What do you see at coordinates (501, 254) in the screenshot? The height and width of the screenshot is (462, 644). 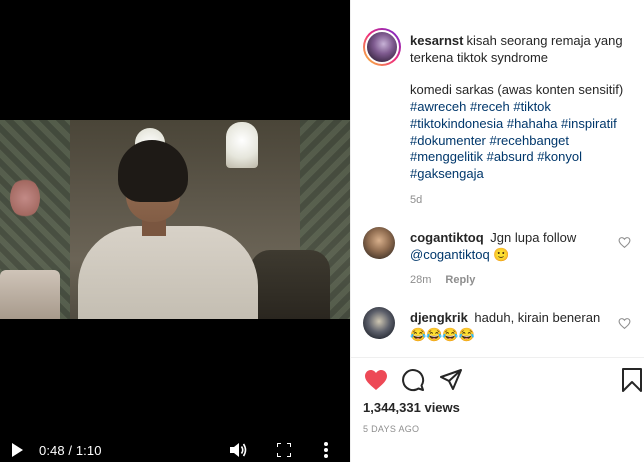 I see `comment-emoji: 🙂` at bounding box center [501, 254].